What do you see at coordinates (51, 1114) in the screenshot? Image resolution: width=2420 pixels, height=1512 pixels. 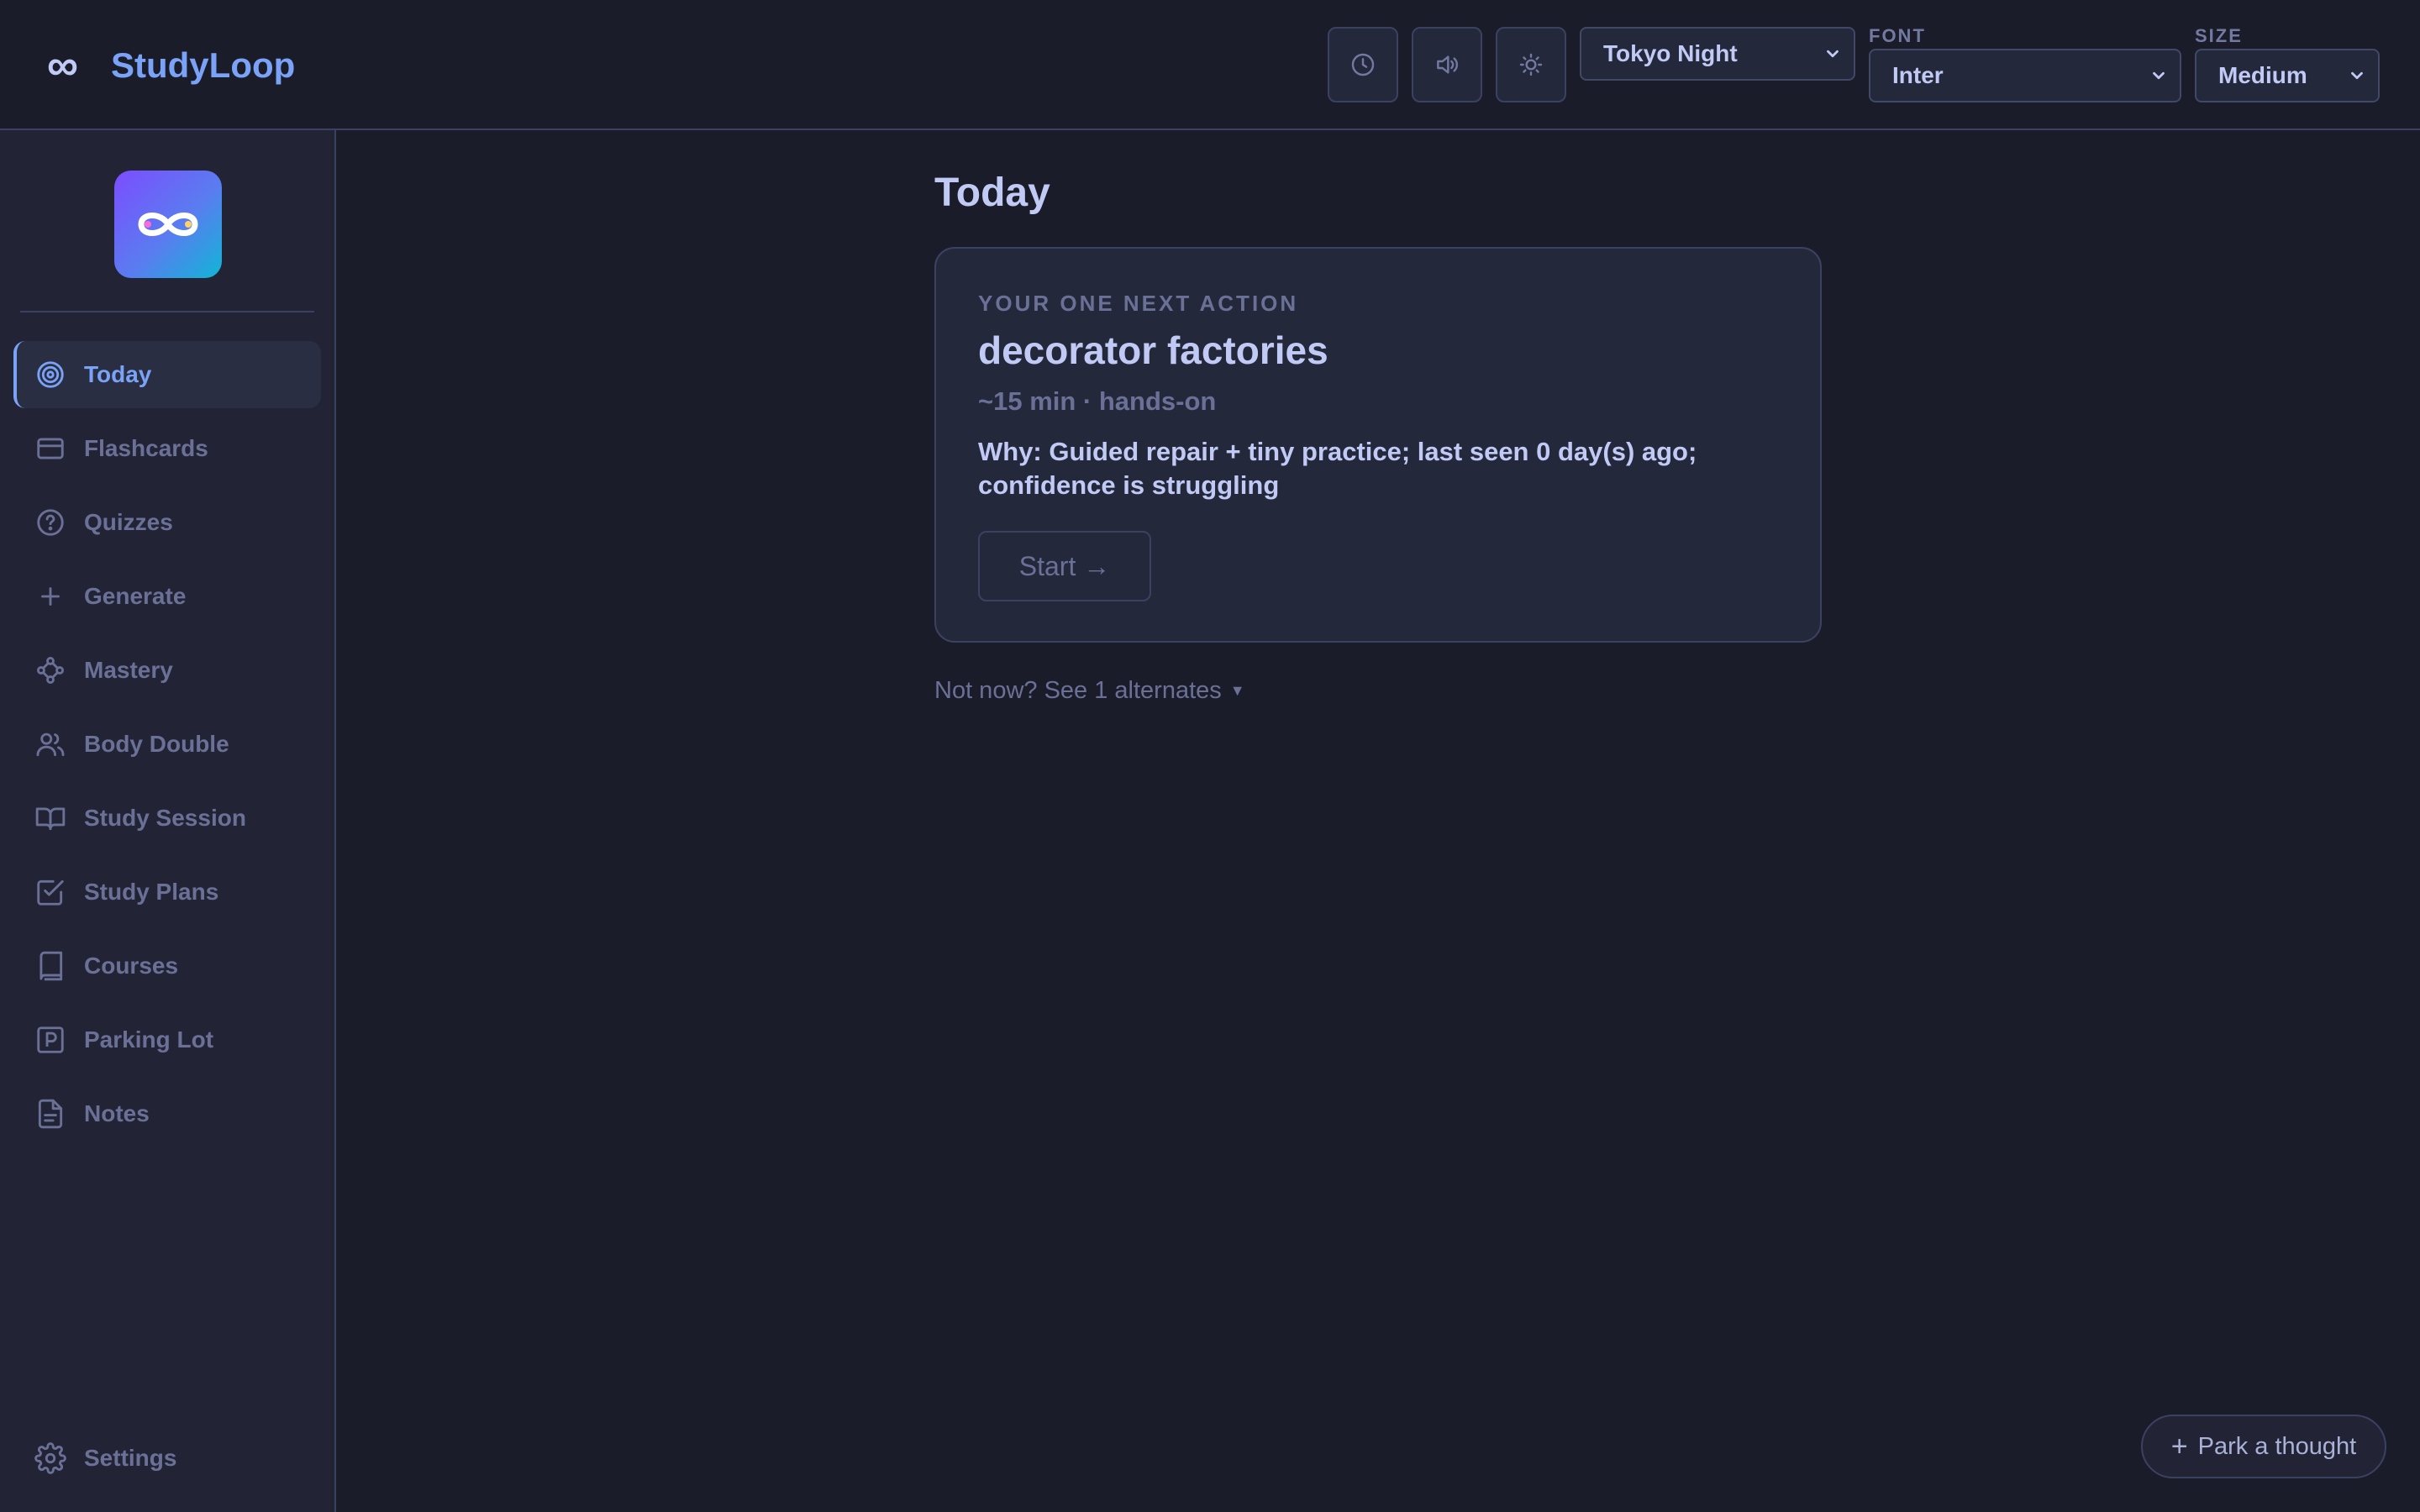 I see `file-text-icon` at bounding box center [51, 1114].